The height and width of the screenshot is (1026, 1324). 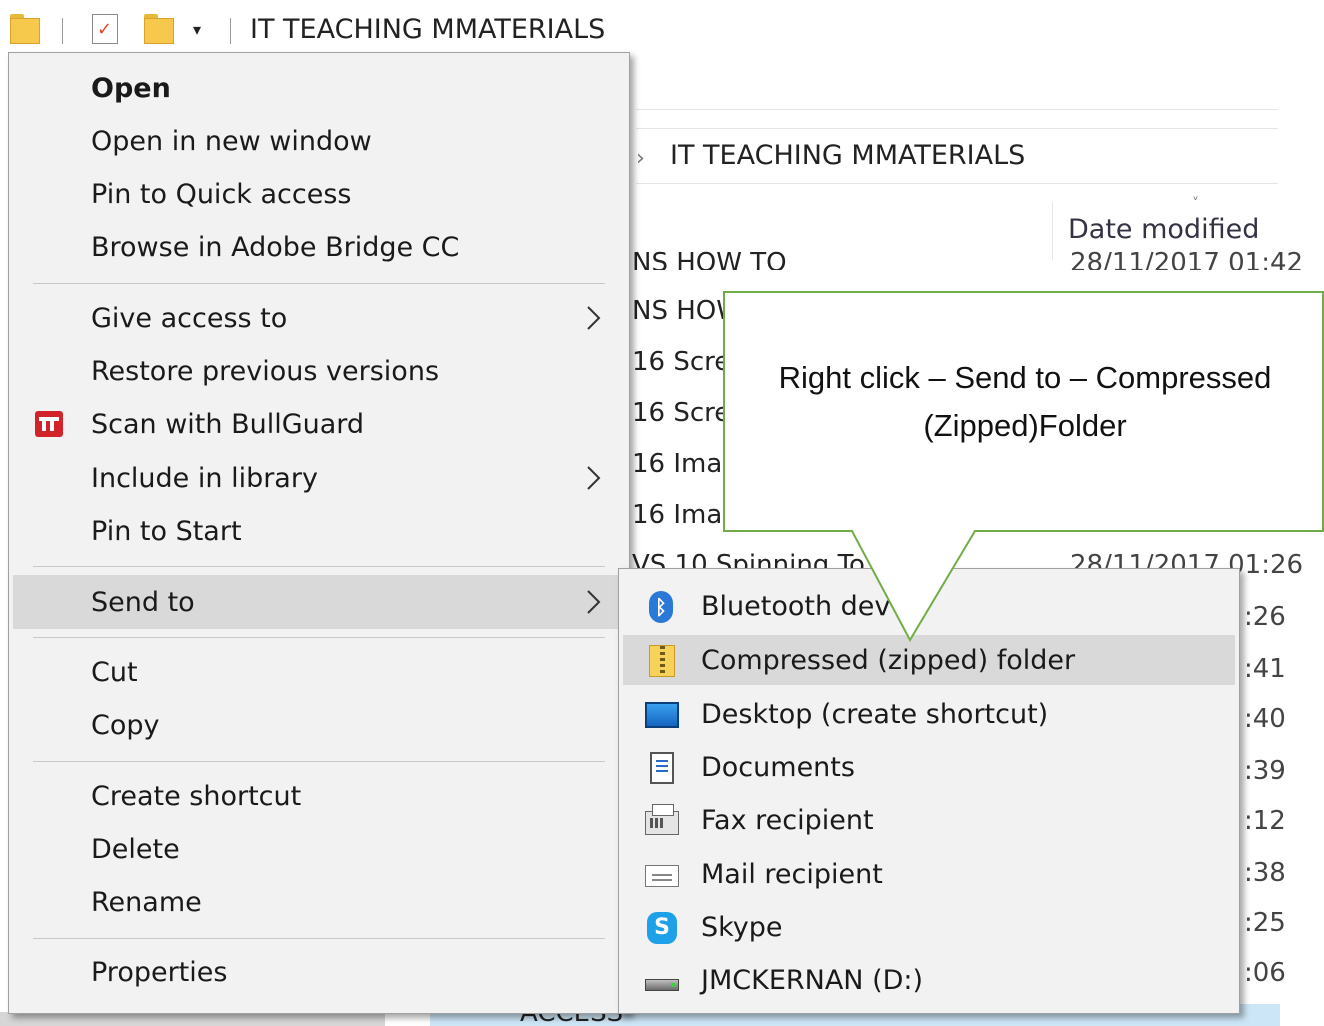 I want to click on file-row-date-fragment: :12, so click(x=1265, y=821).